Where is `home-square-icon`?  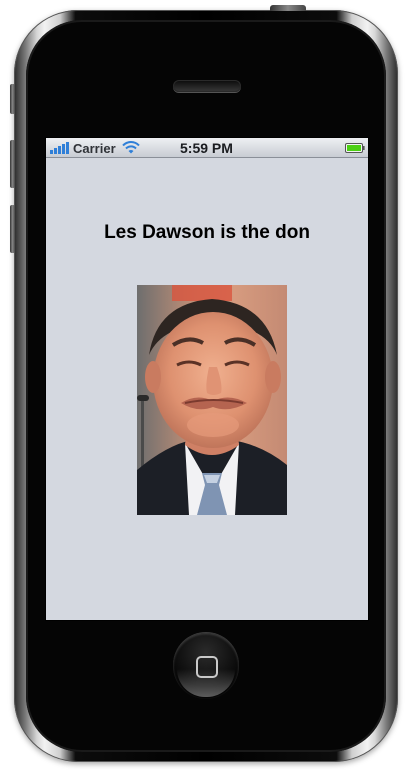 home-square-icon is located at coordinates (207, 667).